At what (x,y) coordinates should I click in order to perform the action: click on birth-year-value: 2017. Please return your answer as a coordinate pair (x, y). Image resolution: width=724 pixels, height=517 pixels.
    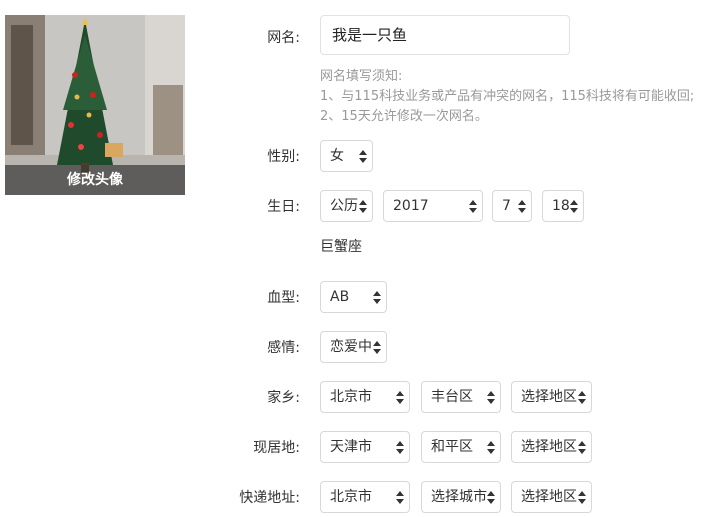
    Looking at the image, I should click on (411, 206).